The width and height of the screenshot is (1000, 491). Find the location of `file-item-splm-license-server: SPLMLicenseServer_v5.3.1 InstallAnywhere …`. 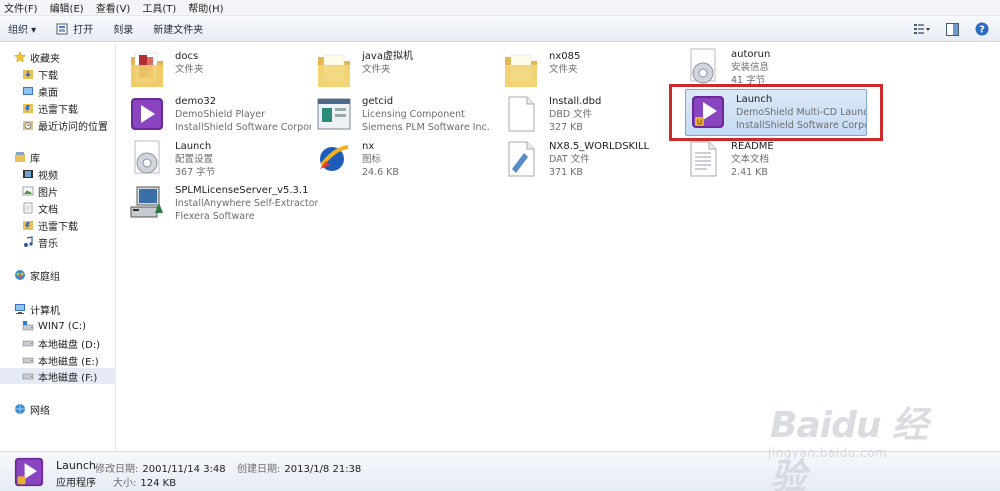

file-item-splm-license-server: SPLMLicenseServer_v5.3.1 InstallAnywhere … is located at coordinates (225, 203).